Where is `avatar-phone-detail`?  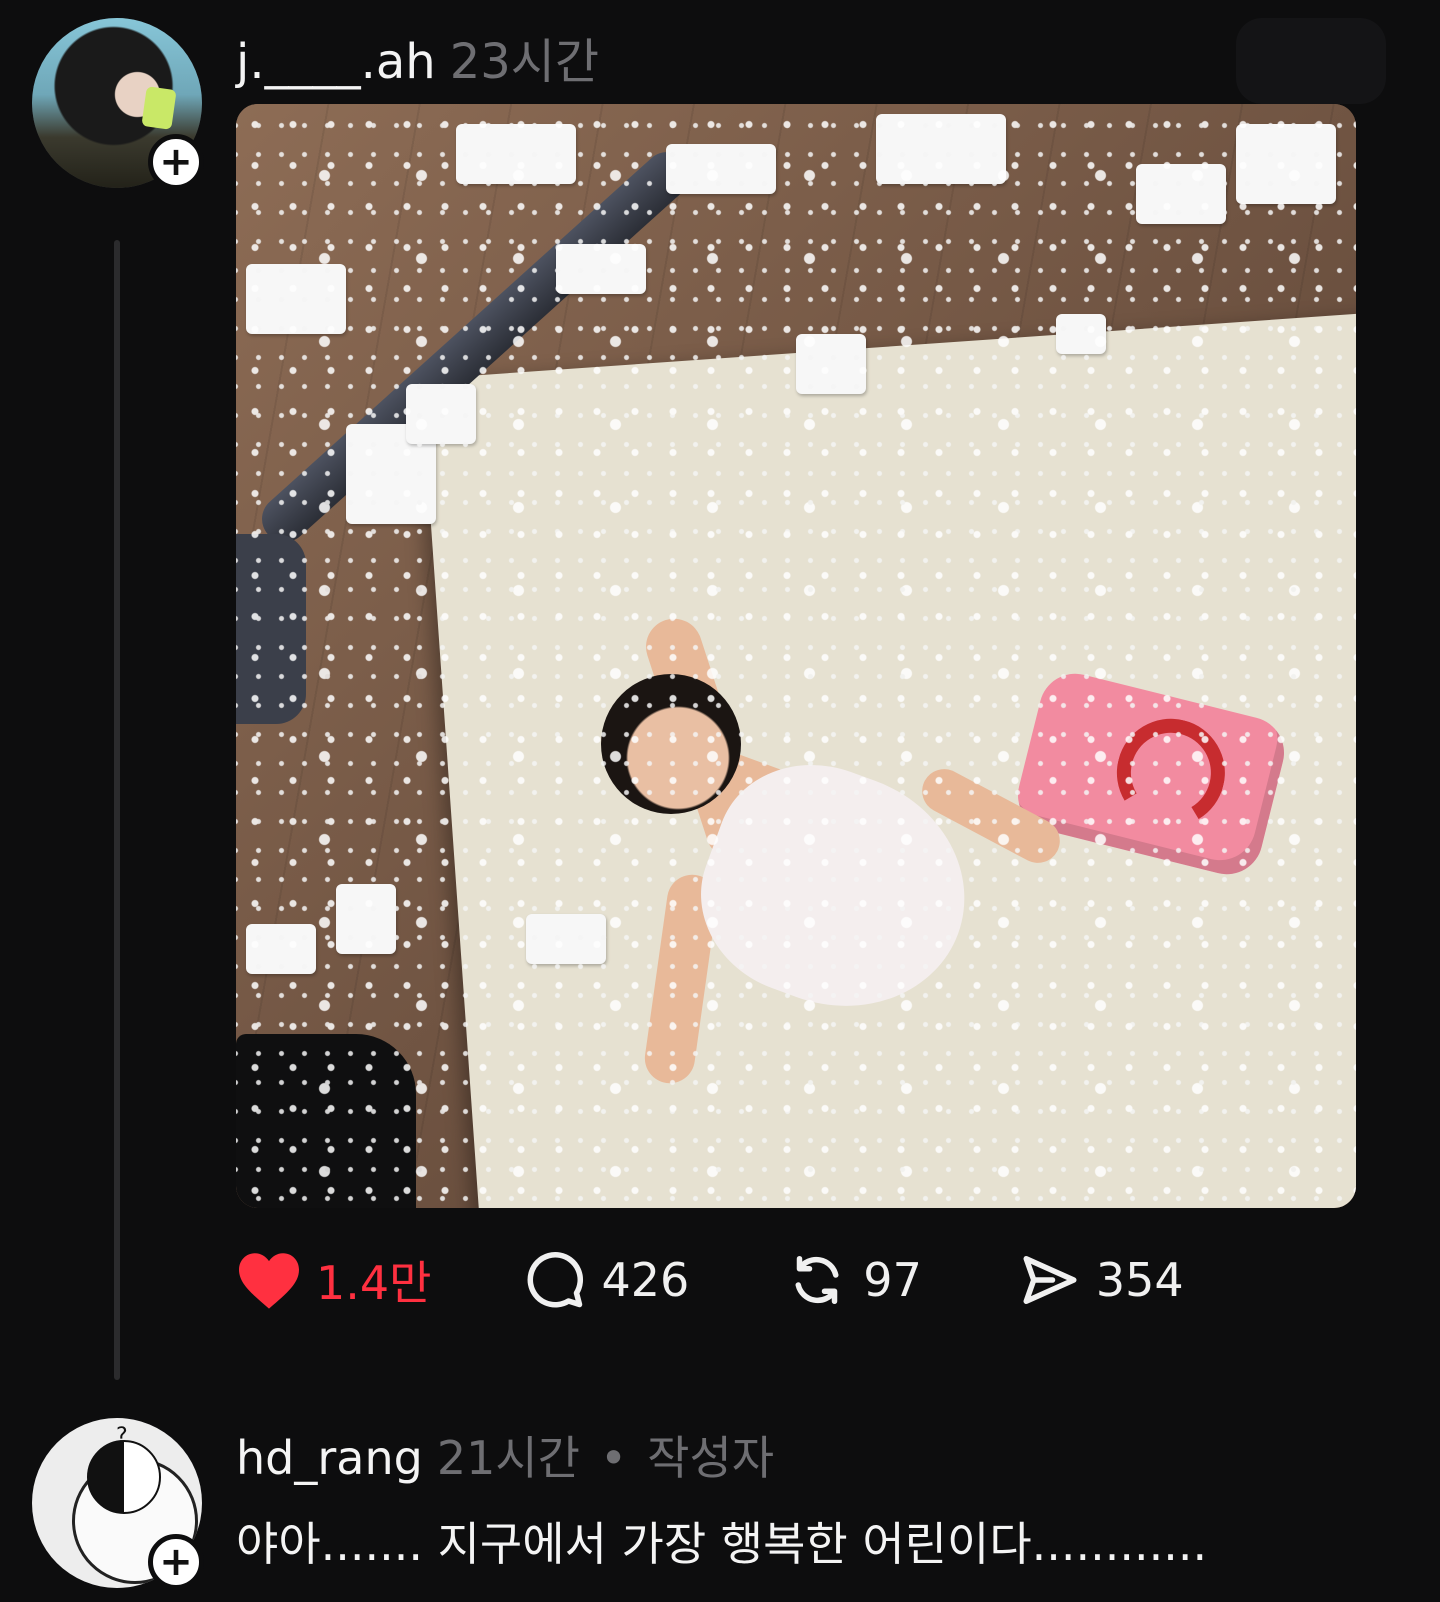
avatar-phone-detail is located at coordinates (159, 108).